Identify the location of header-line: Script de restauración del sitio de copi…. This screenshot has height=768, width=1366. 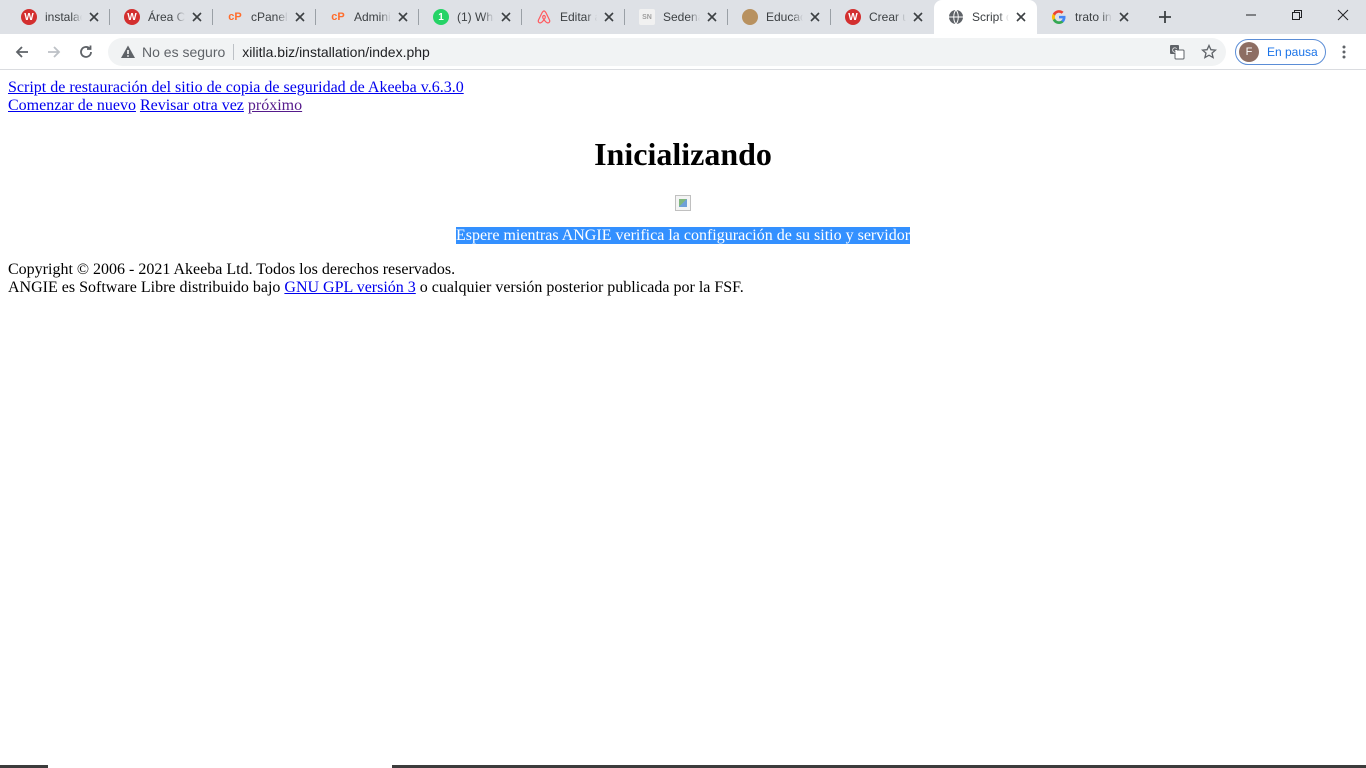
(236, 88).